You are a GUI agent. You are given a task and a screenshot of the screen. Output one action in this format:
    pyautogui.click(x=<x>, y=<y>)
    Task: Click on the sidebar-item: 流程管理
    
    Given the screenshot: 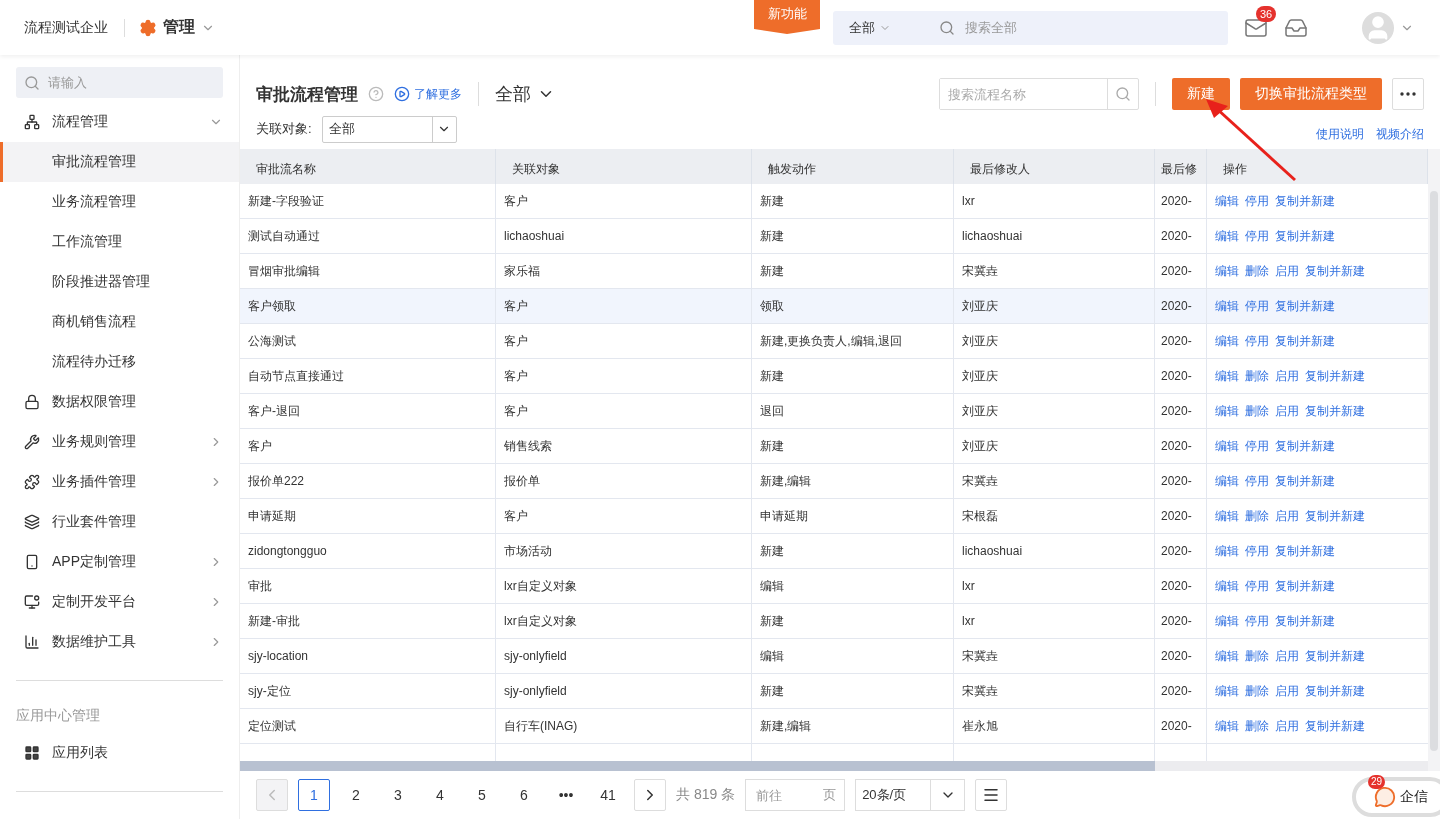 What is the action you would take?
    pyautogui.click(x=119, y=122)
    